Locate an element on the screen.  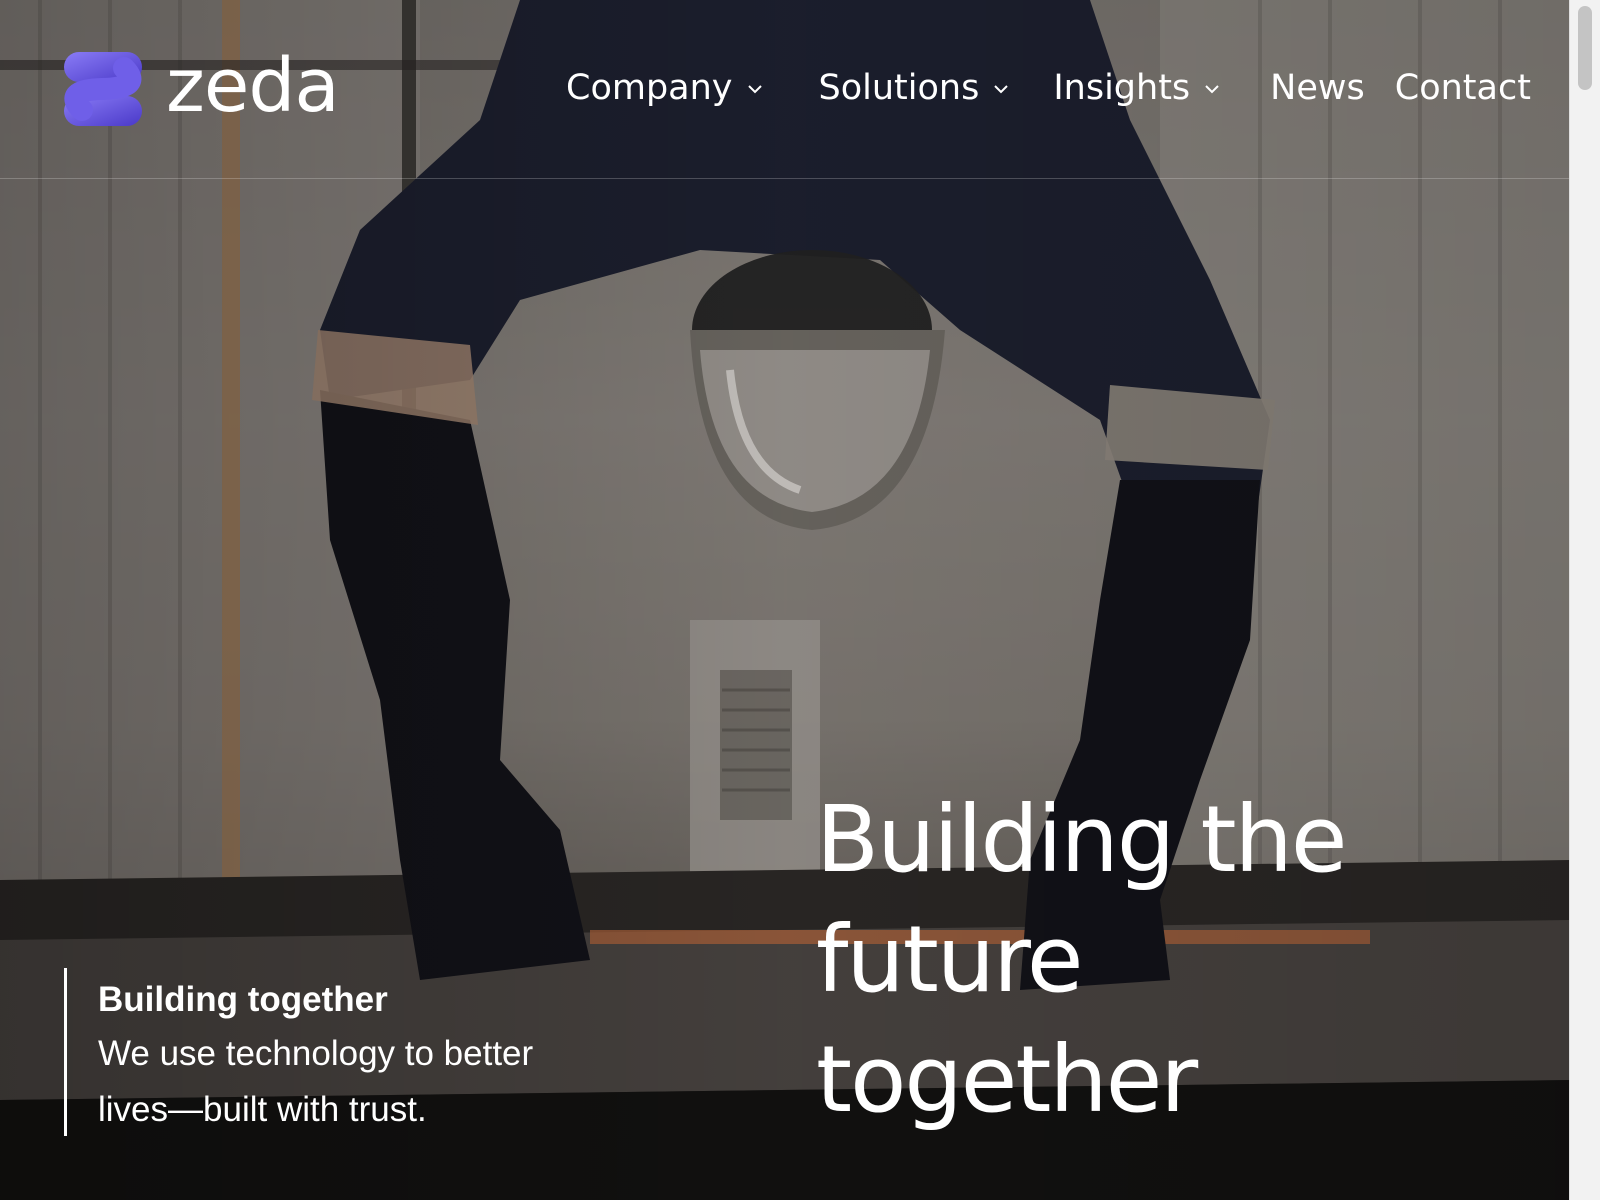
headline-line: together is located at coordinates (1007, 1079).